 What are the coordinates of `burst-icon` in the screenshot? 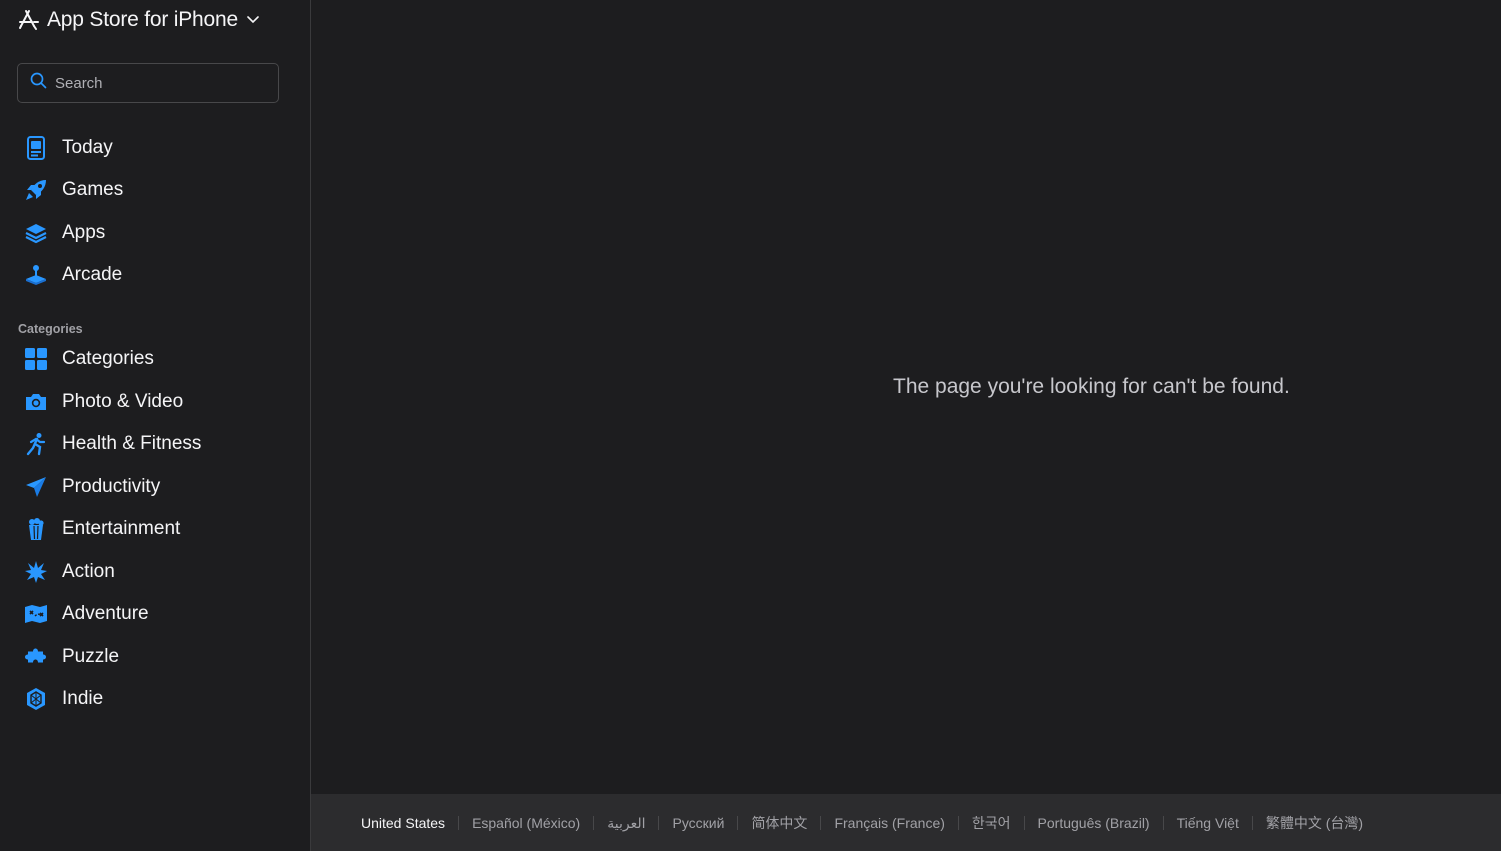 It's located at (36, 572).